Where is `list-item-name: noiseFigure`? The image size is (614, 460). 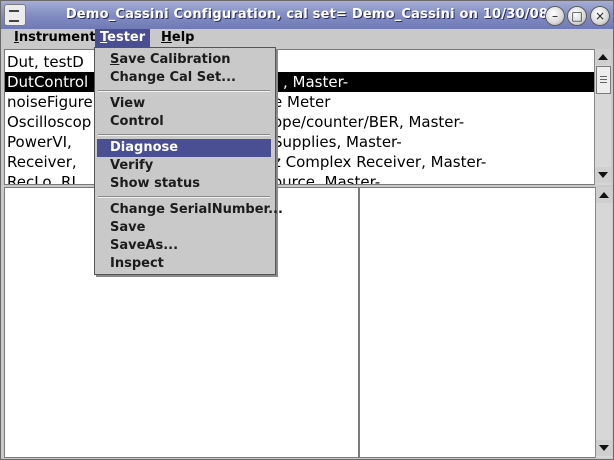 list-item-name: noiseFigure is located at coordinates (50, 102).